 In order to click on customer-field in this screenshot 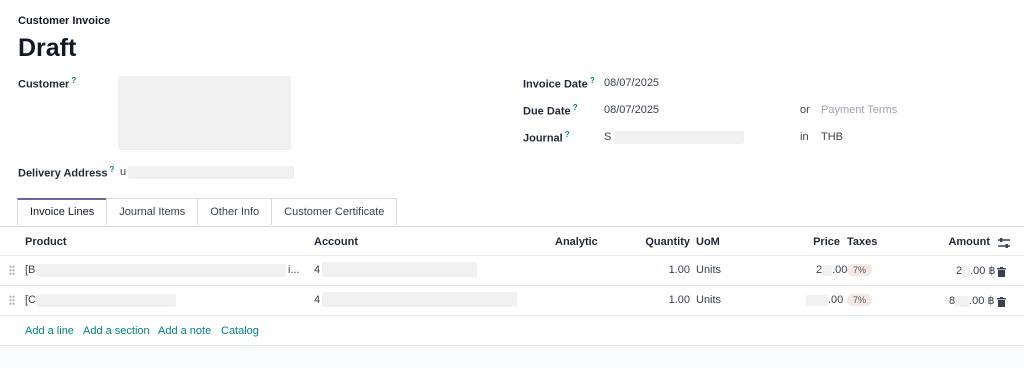, I will do `click(204, 113)`.